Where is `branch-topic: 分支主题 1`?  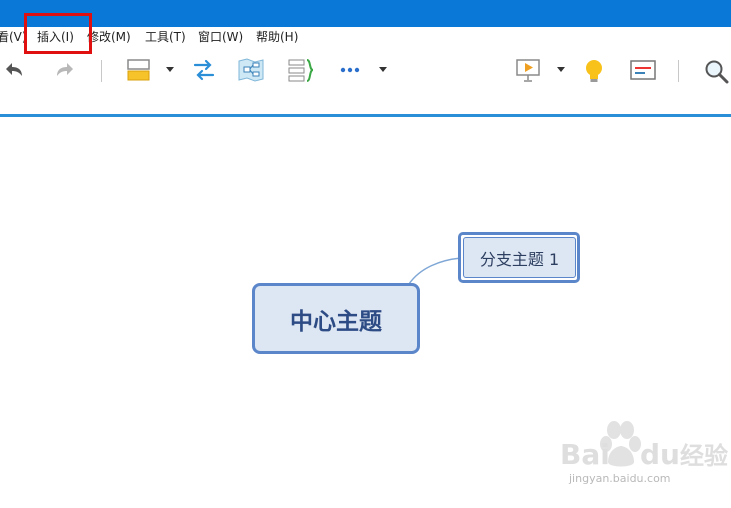 branch-topic: 分支主题 1 is located at coordinates (519, 257).